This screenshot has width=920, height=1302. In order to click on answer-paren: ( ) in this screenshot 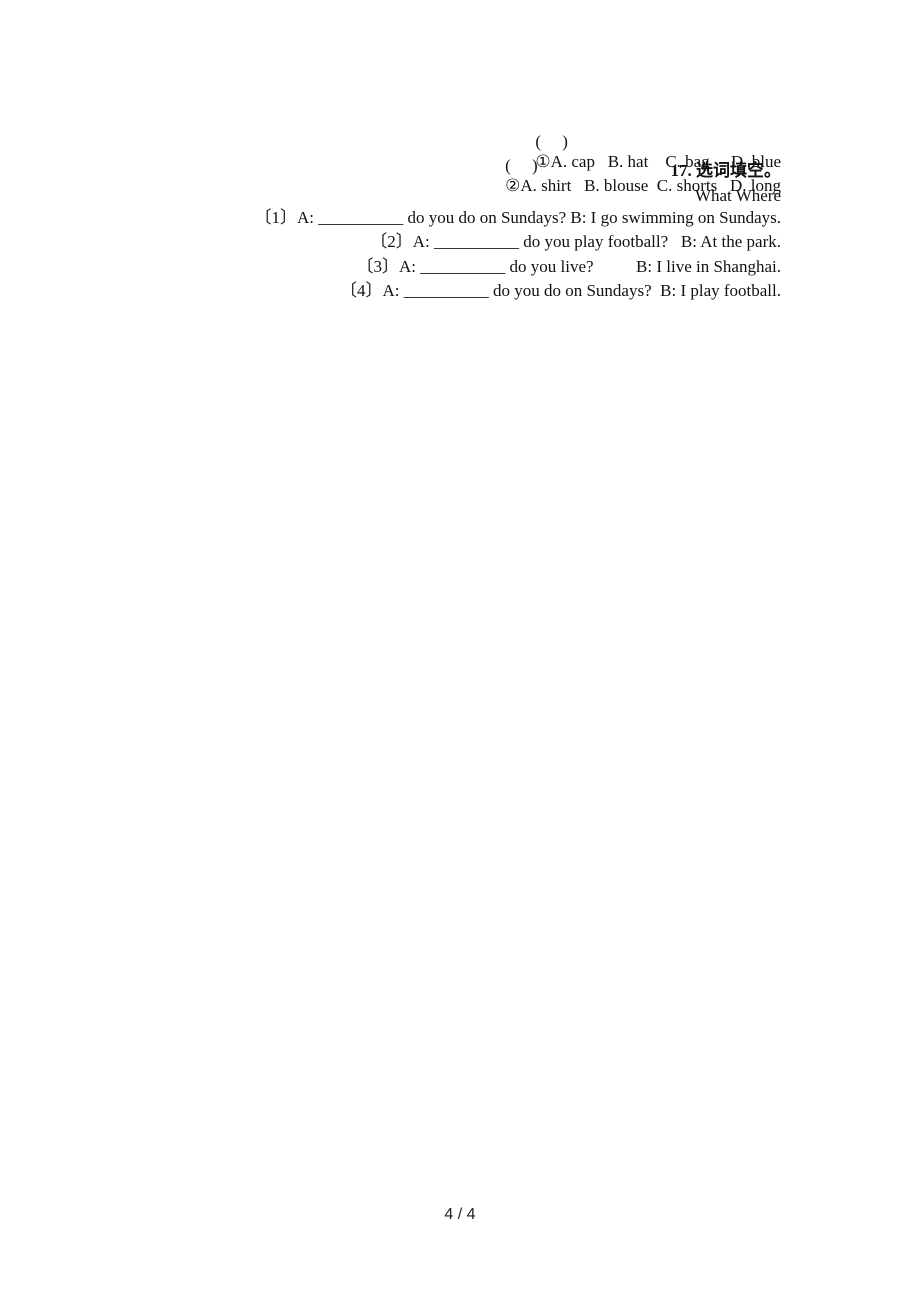, I will do `click(521, 165)`.